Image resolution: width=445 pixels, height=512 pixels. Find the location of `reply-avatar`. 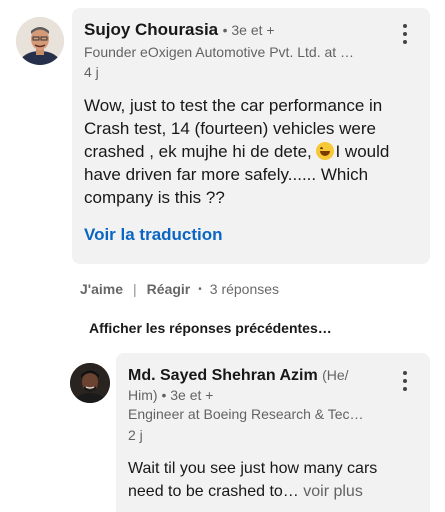

reply-avatar is located at coordinates (90, 383).